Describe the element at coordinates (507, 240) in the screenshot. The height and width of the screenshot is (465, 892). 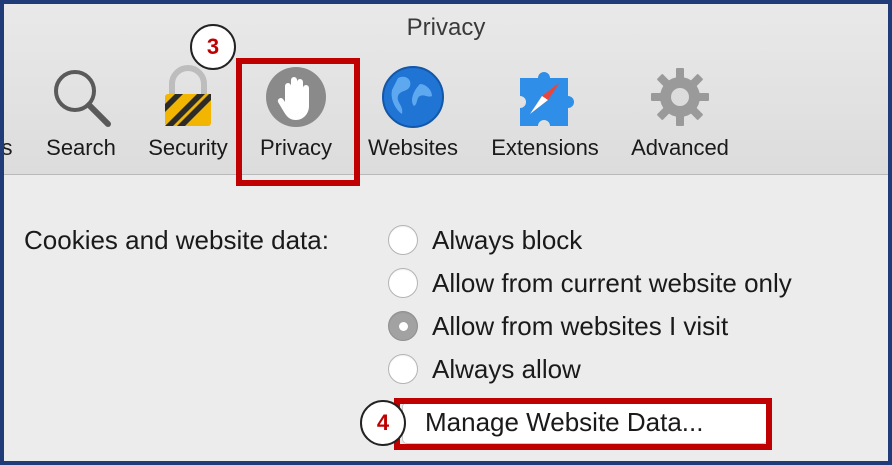
I see `radio-label: Always block` at that location.